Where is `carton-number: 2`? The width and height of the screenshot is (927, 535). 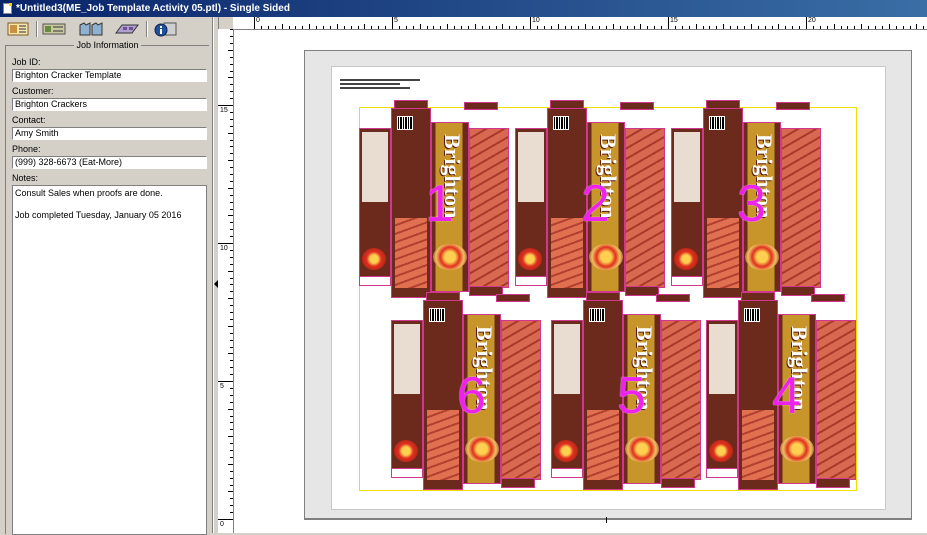
carton-number: 2 is located at coordinates (595, 204).